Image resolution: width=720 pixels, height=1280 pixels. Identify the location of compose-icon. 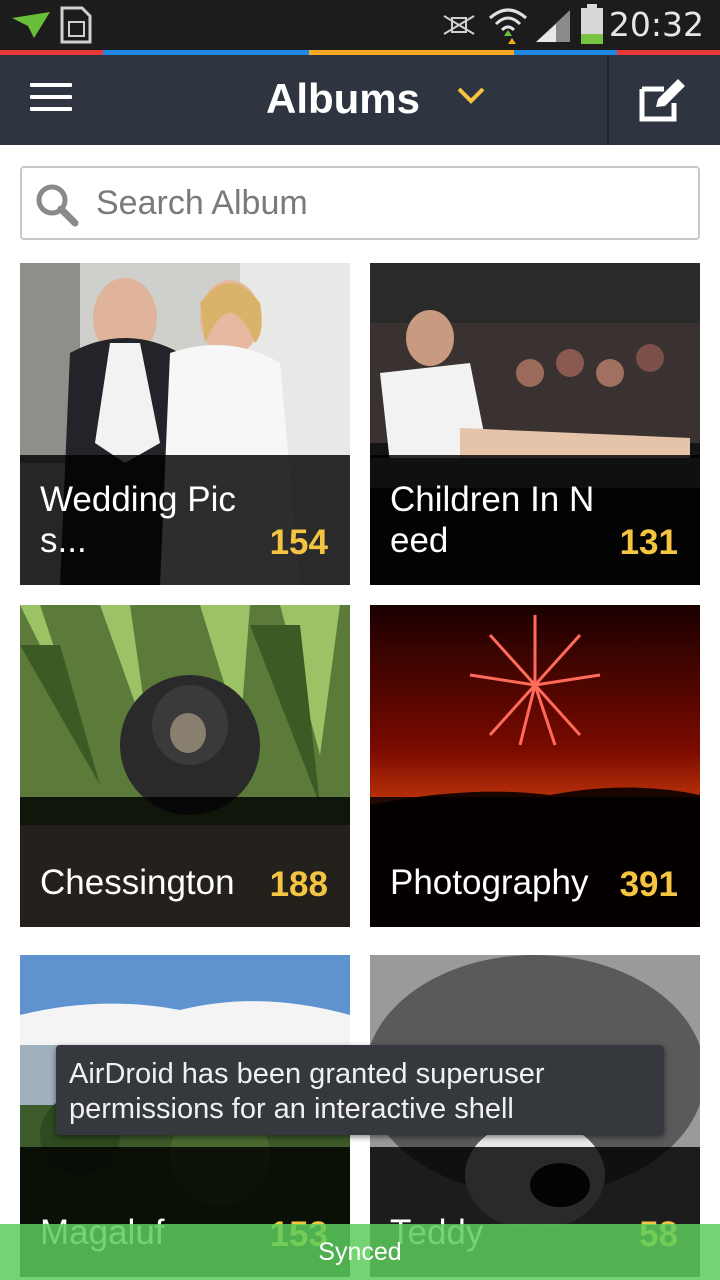
(663, 100).